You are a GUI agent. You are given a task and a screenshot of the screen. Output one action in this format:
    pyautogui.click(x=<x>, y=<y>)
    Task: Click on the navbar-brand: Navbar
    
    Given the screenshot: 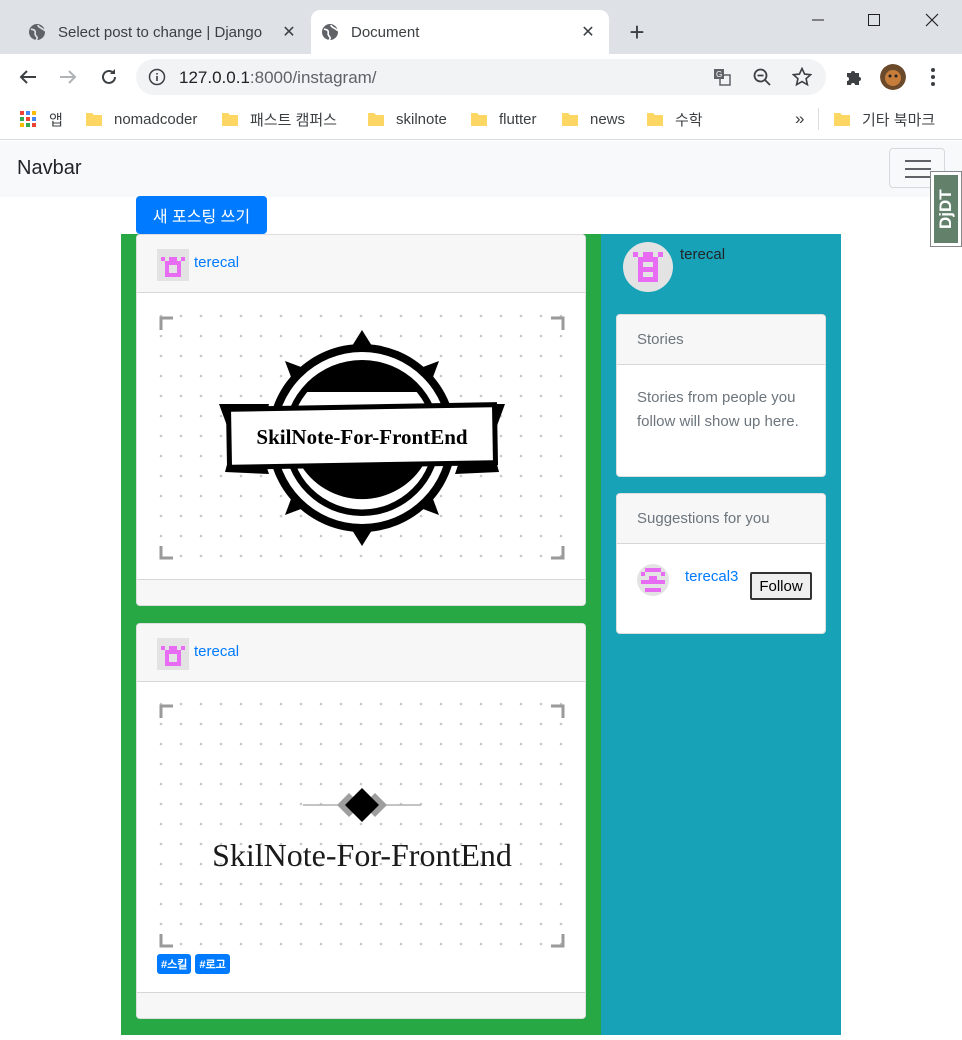 What is the action you would take?
    pyautogui.click(x=49, y=168)
    